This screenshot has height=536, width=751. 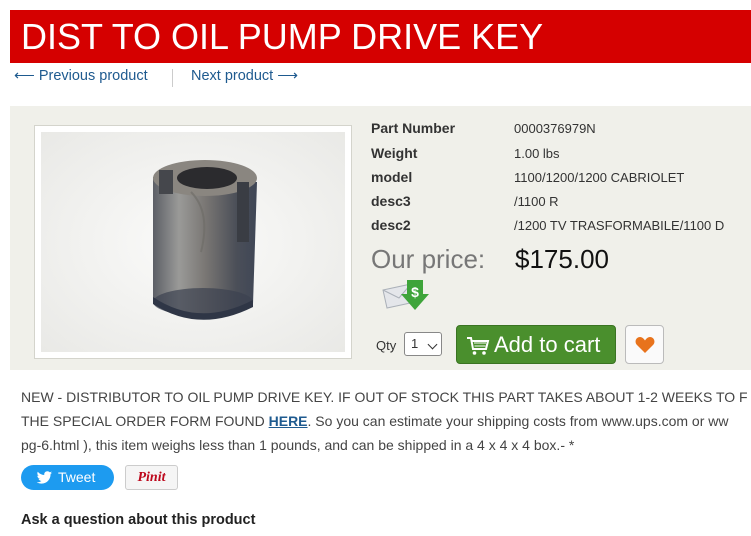 I want to click on add-to-wishlist-button, so click(x=644, y=344).